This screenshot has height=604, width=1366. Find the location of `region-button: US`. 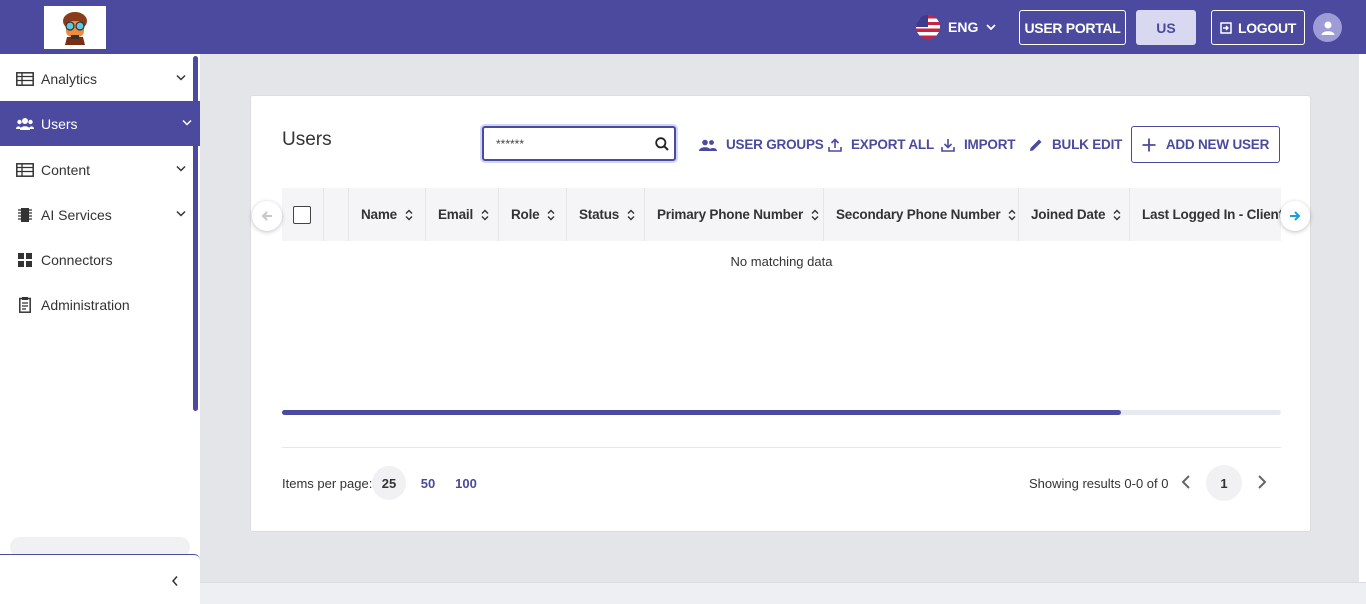

region-button: US is located at coordinates (1166, 27).